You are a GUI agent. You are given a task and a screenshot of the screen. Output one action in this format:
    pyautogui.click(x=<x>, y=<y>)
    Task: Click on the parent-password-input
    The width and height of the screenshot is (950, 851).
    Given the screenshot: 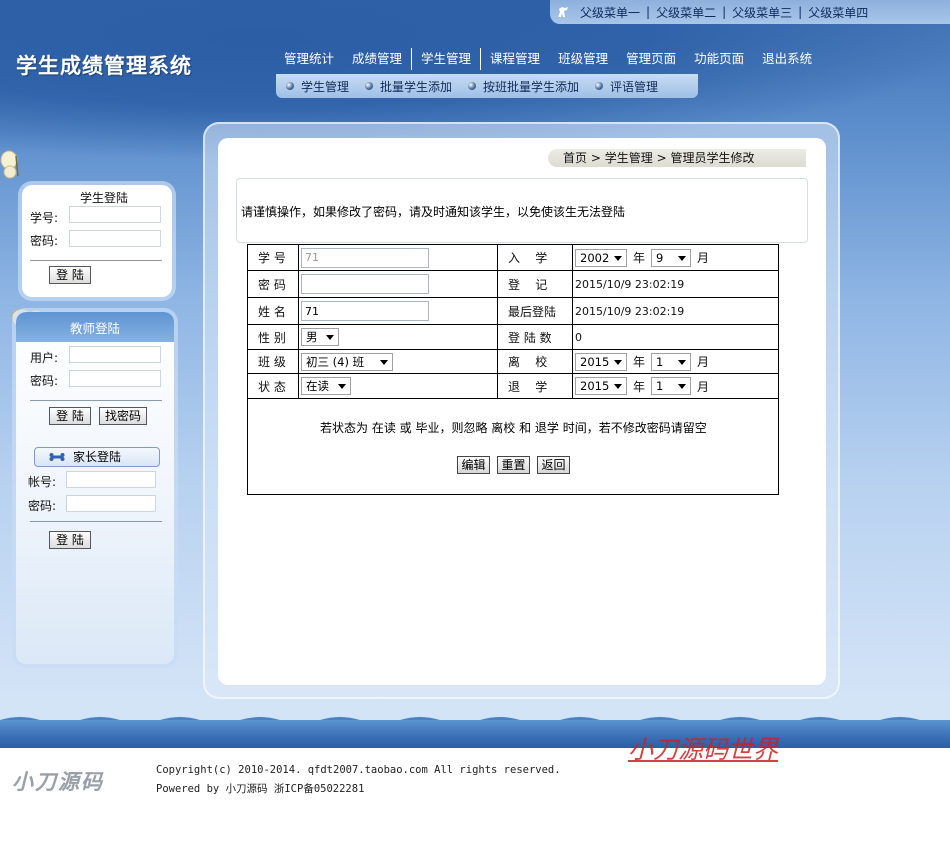 What is the action you would take?
    pyautogui.click(x=111, y=503)
    